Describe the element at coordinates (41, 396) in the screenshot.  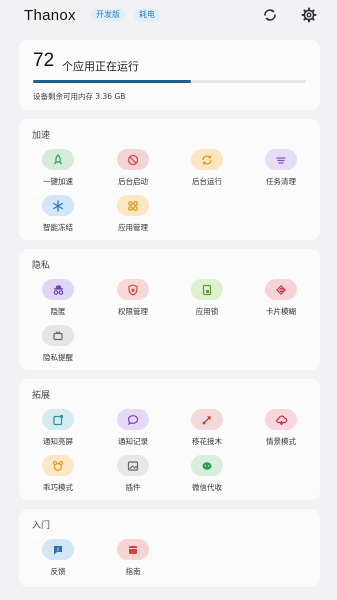
I see `section-title: 拓展` at that location.